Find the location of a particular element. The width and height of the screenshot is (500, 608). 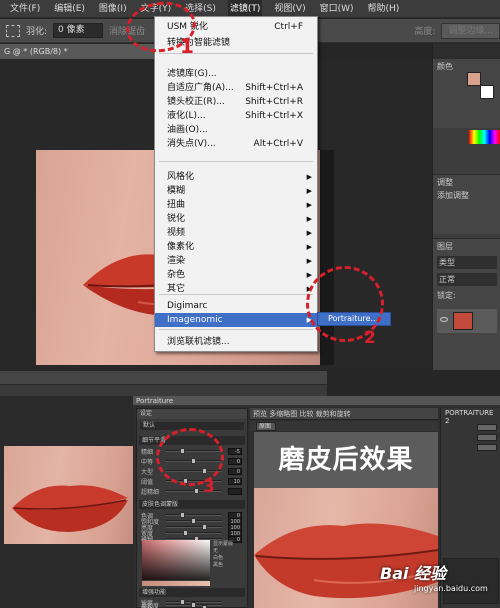

reset-button is located at coordinates (487, 447).